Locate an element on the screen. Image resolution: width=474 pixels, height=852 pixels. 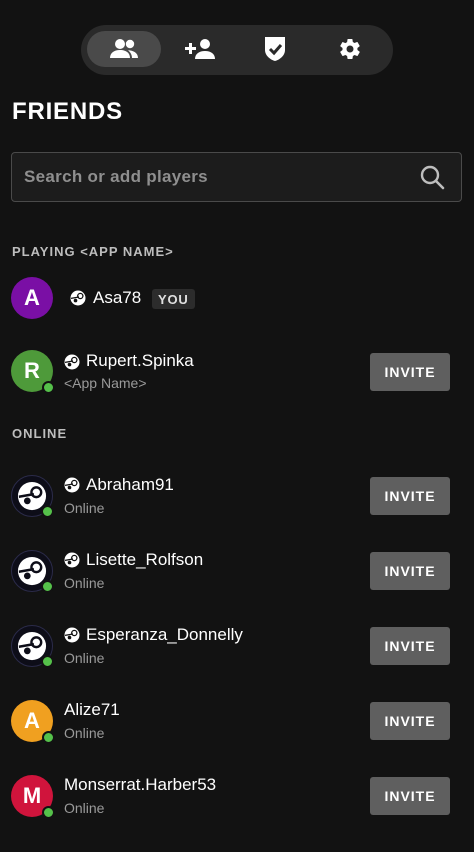
tab-shield is located at coordinates (275, 49).